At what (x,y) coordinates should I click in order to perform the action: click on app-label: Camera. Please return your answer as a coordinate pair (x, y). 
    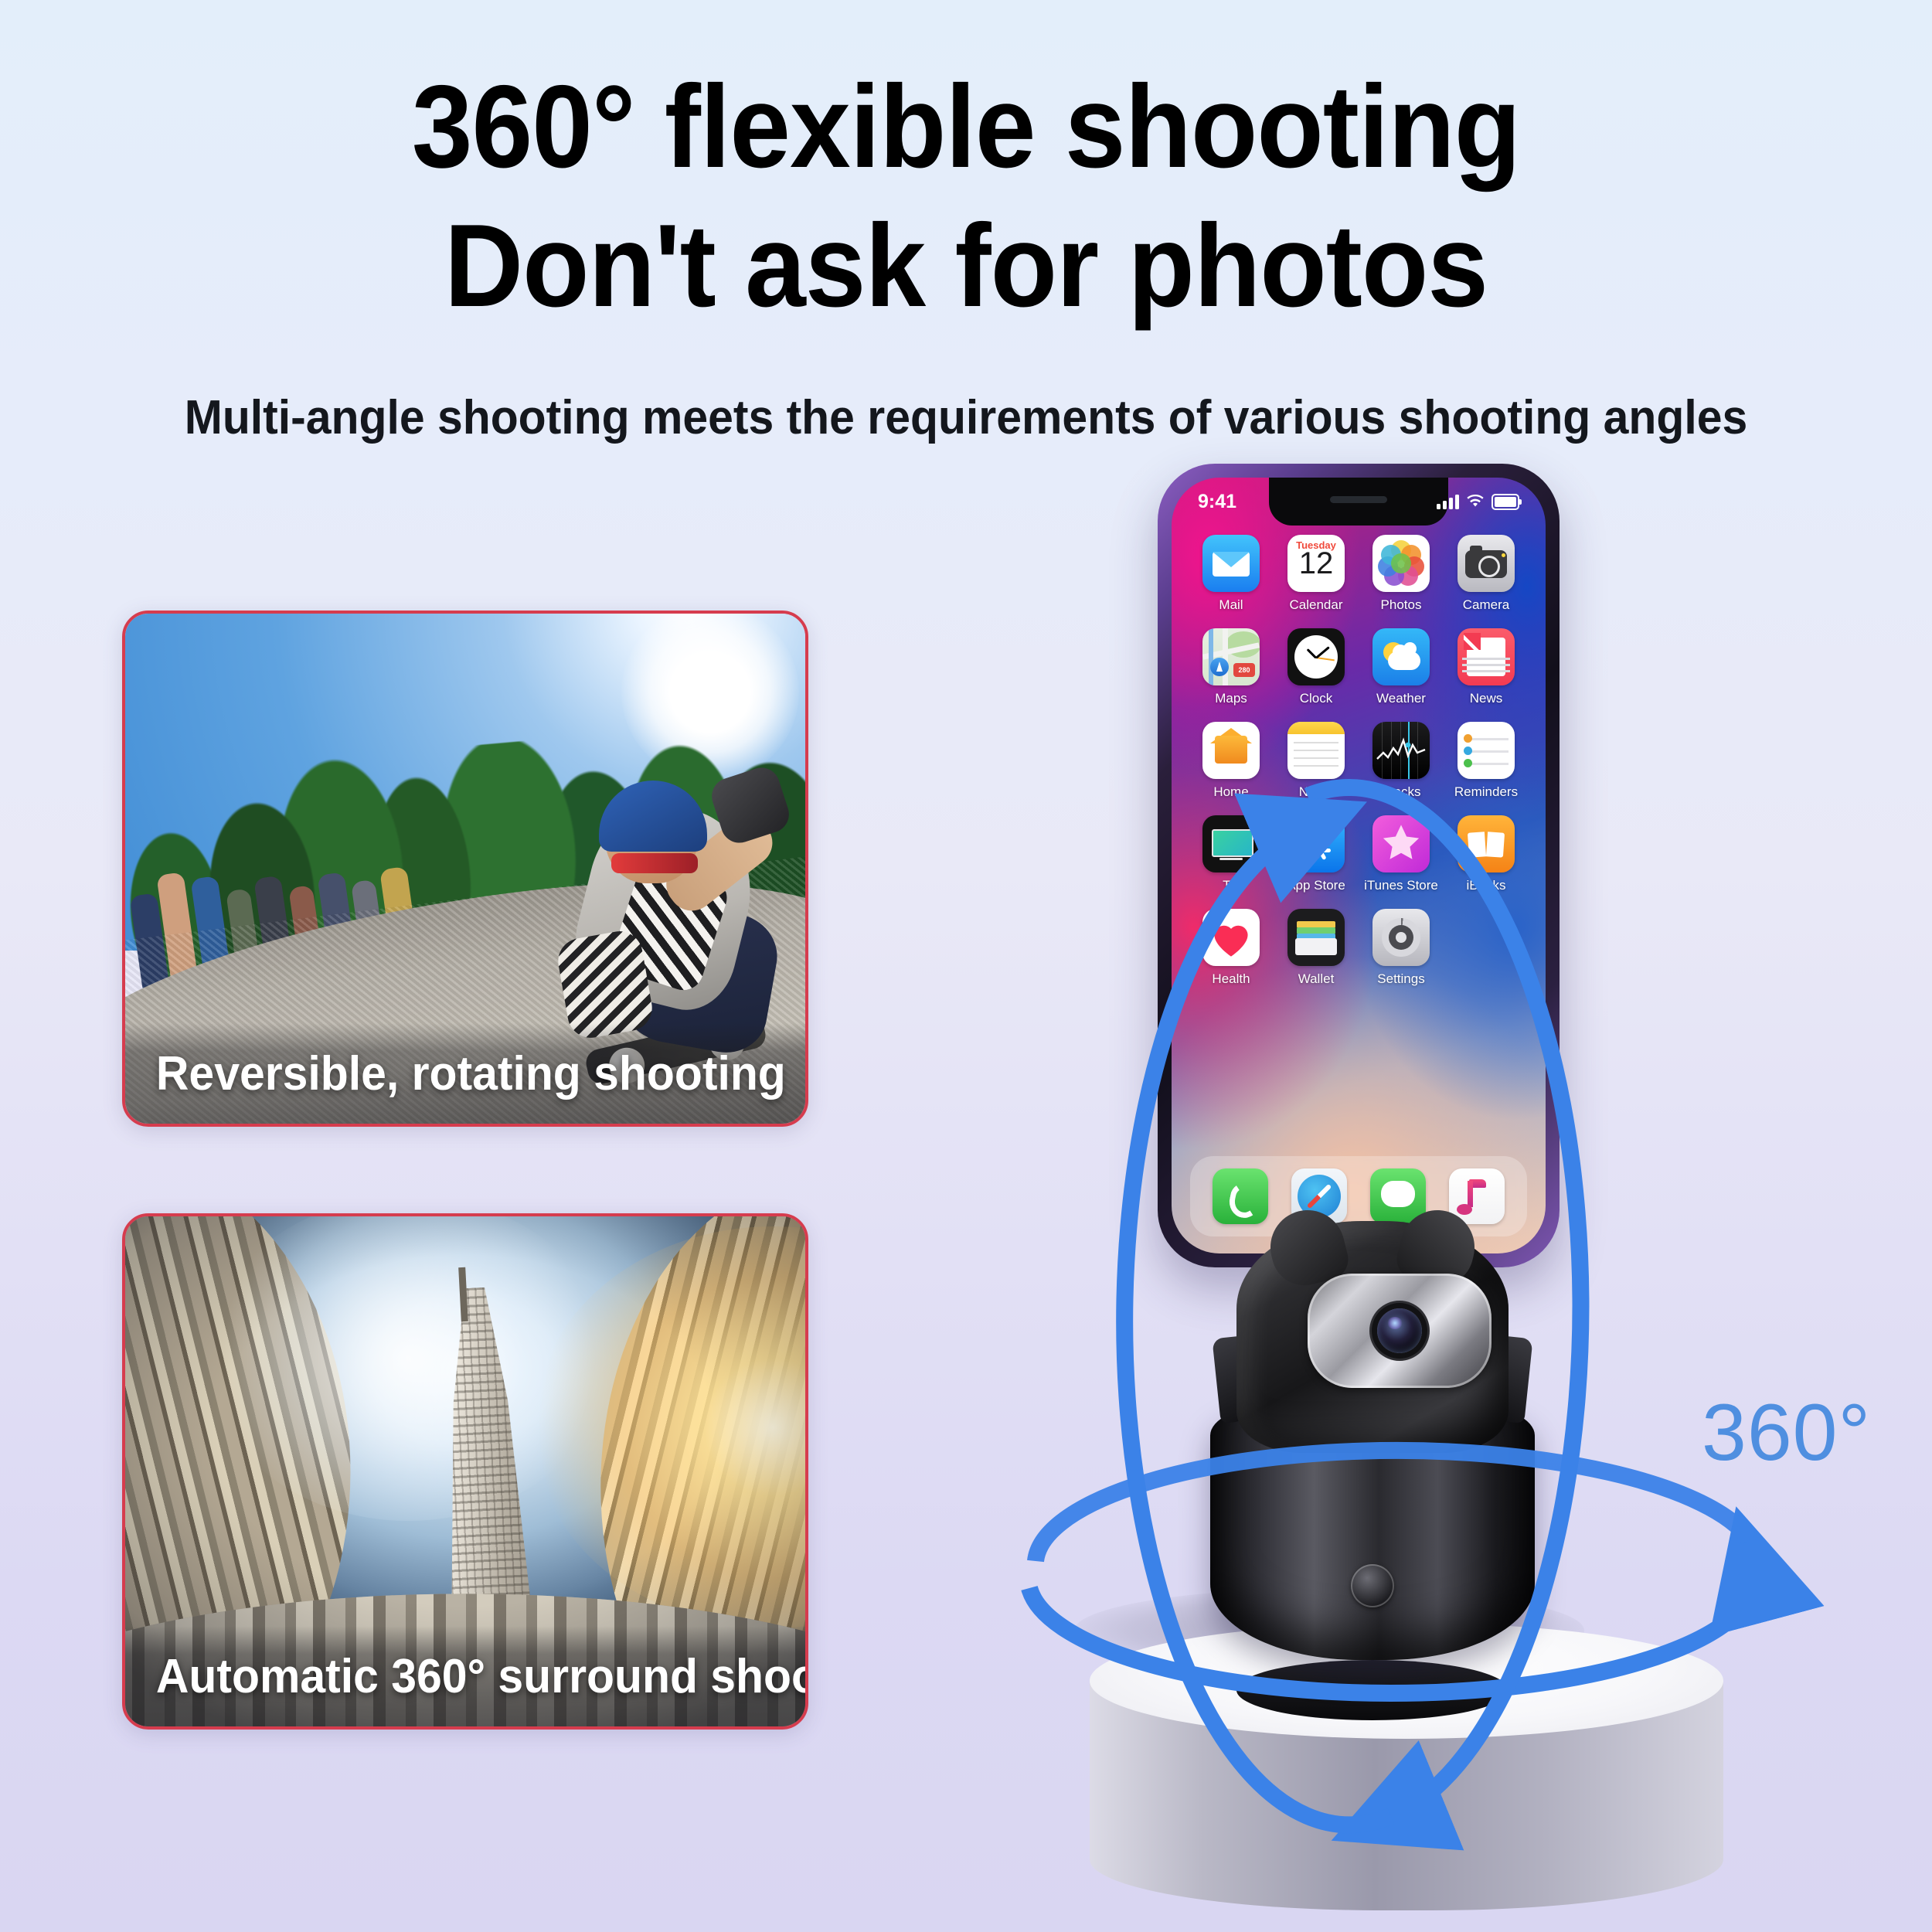
    Looking at the image, I should click on (1486, 604).